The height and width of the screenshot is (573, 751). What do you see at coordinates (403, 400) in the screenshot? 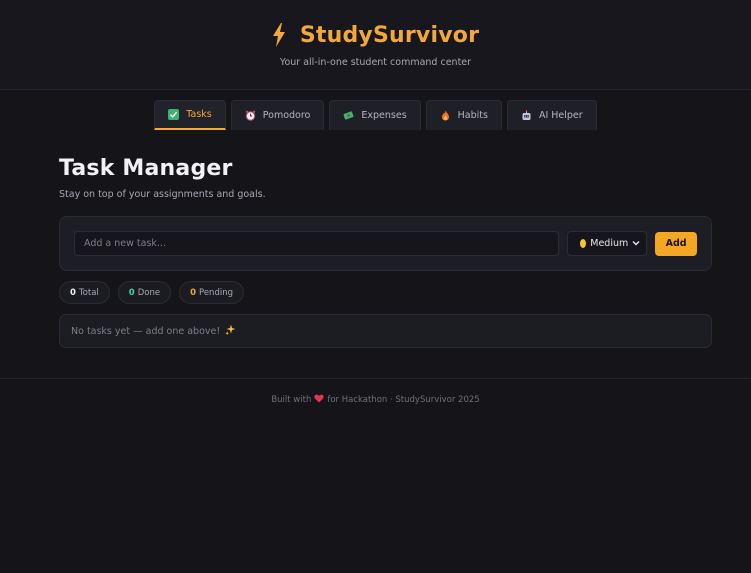
I see `footer-text-after: for Hackathon · StudySurvivor 2025` at bounding box center [403, 400].